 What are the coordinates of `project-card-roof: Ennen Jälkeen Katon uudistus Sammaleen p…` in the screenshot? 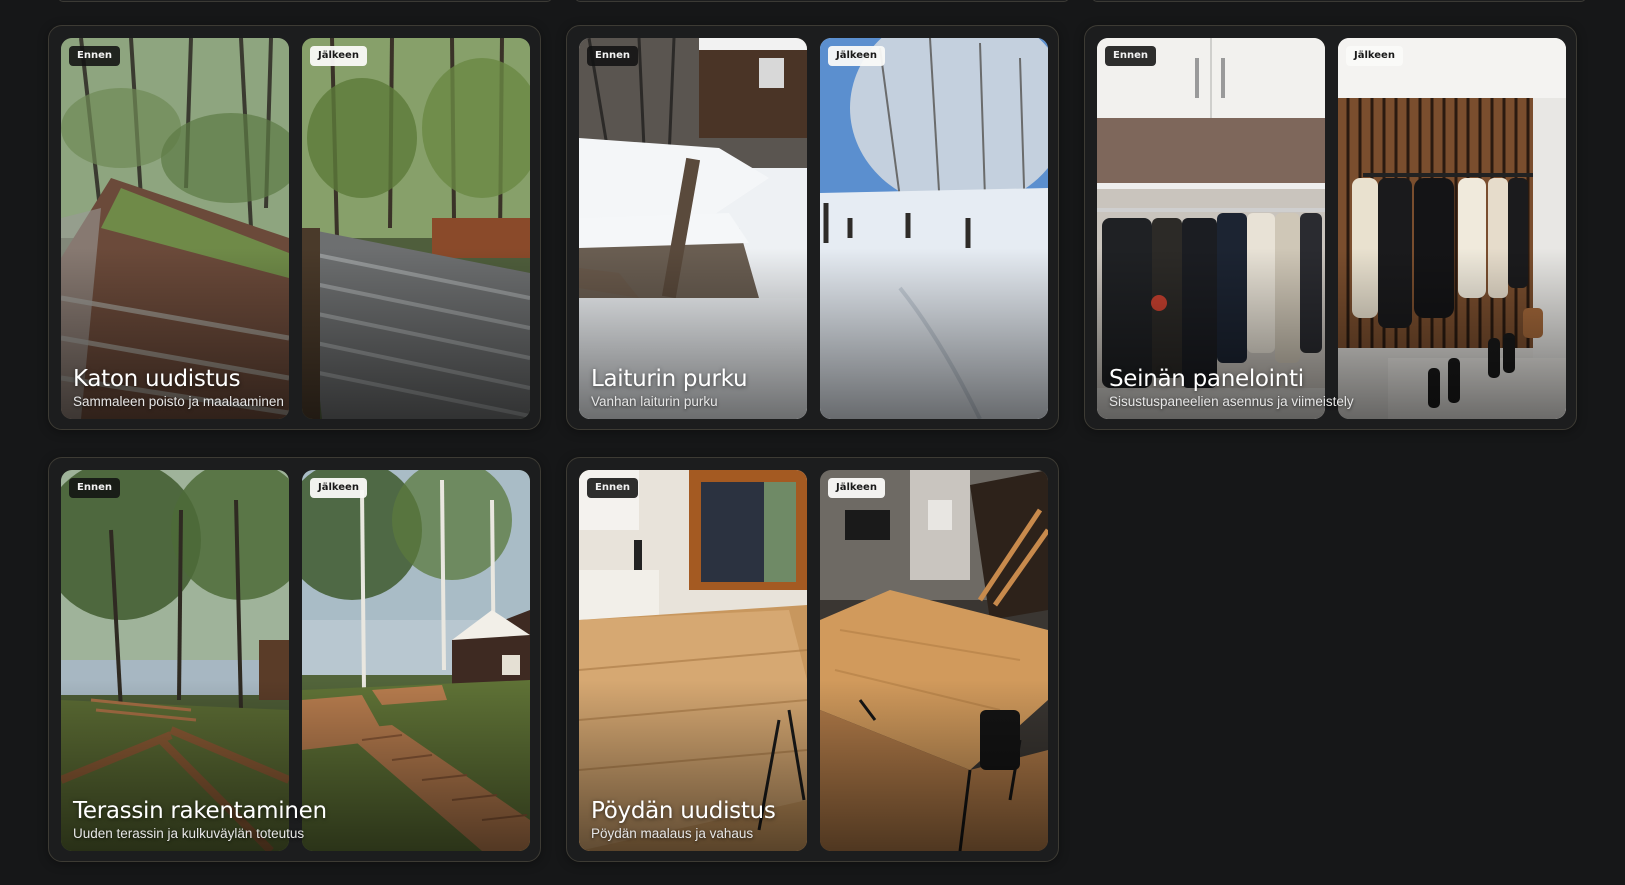 It's located at (294, 227).